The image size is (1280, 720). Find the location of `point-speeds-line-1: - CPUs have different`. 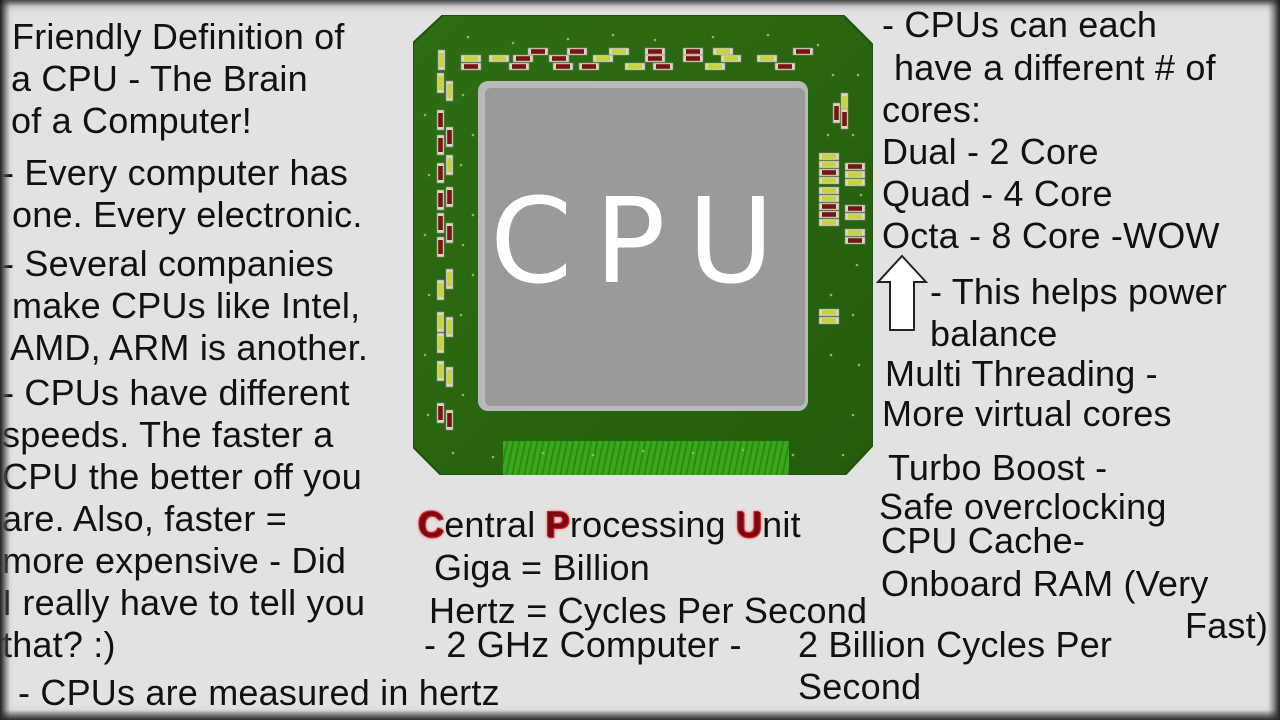

point-speeds-line-1: - CPUs have different is located at coordinates (176, 392).